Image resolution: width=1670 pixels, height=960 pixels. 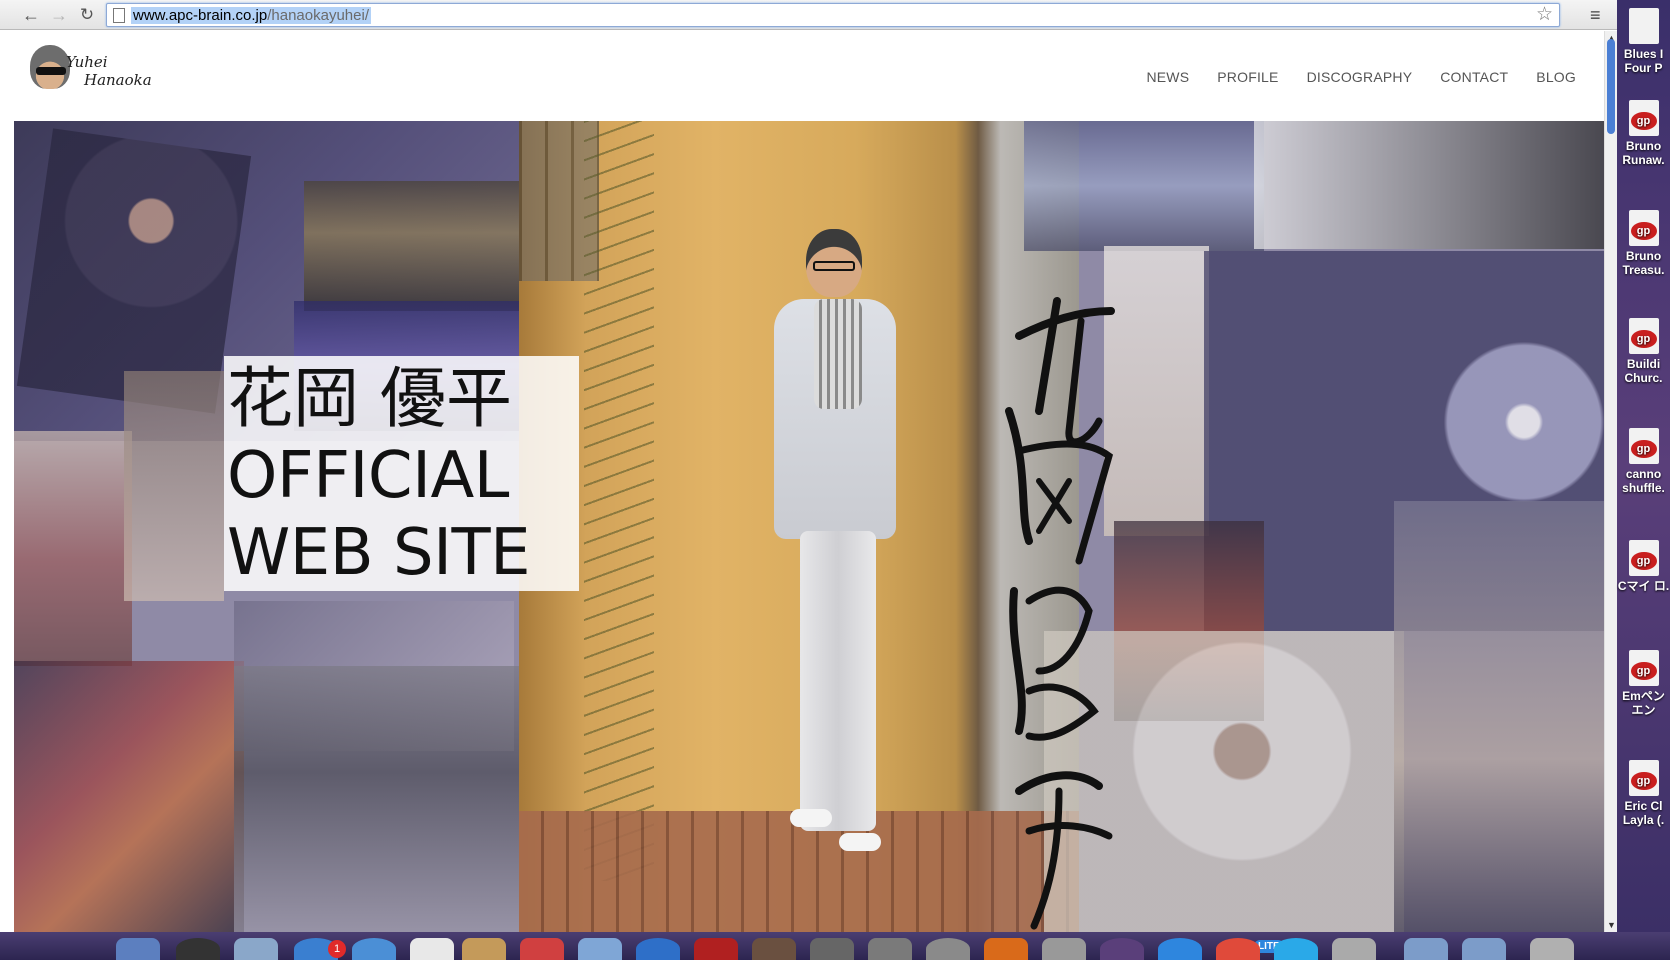 What do you see at coordinates (1544, 15) in the screenshot?
I see `bookmark-star-icon: ☆` at bounding box center [1544, 15].